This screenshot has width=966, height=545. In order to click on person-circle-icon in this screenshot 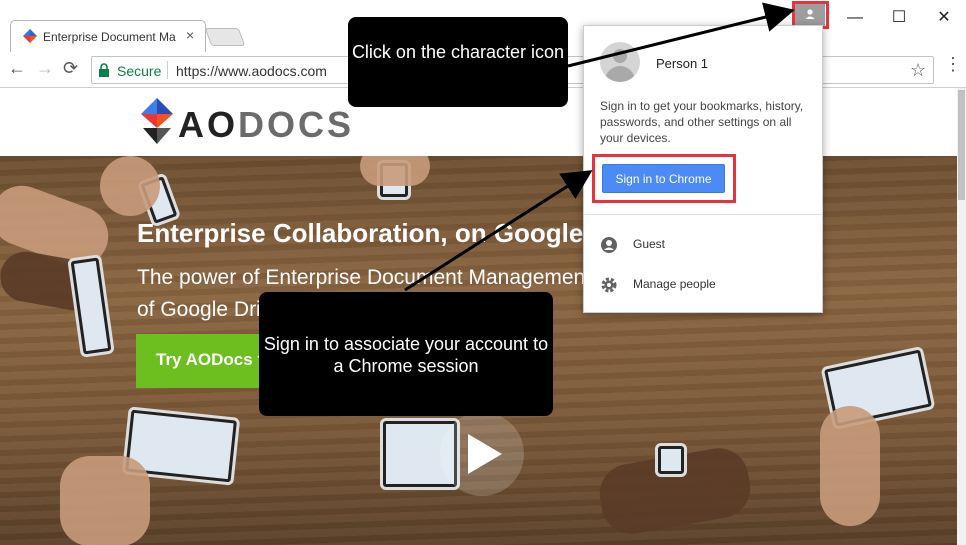, I will do `click(609, 245)`.